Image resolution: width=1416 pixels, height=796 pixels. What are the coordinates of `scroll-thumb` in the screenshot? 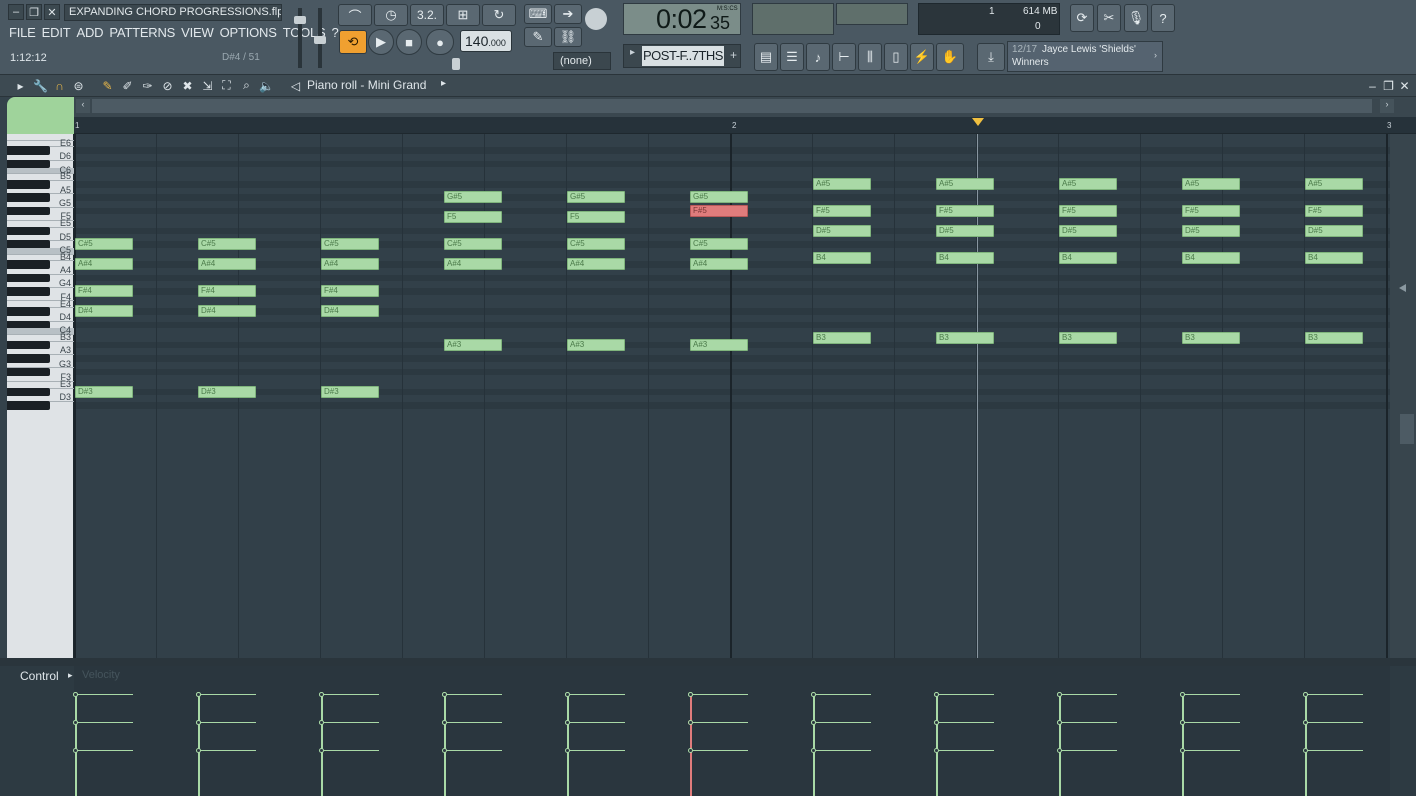 It's located at (732, 106).